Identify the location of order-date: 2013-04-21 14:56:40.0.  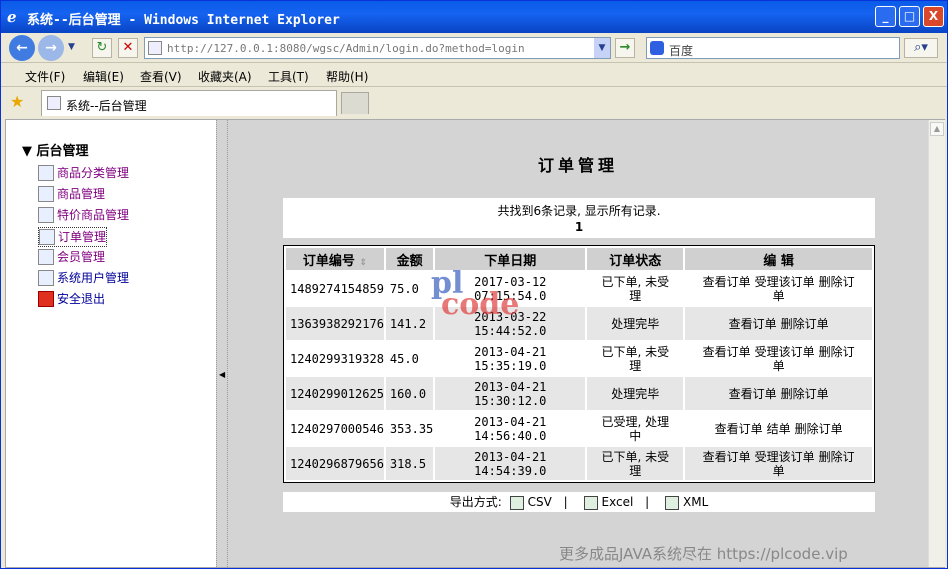
(510, 428).